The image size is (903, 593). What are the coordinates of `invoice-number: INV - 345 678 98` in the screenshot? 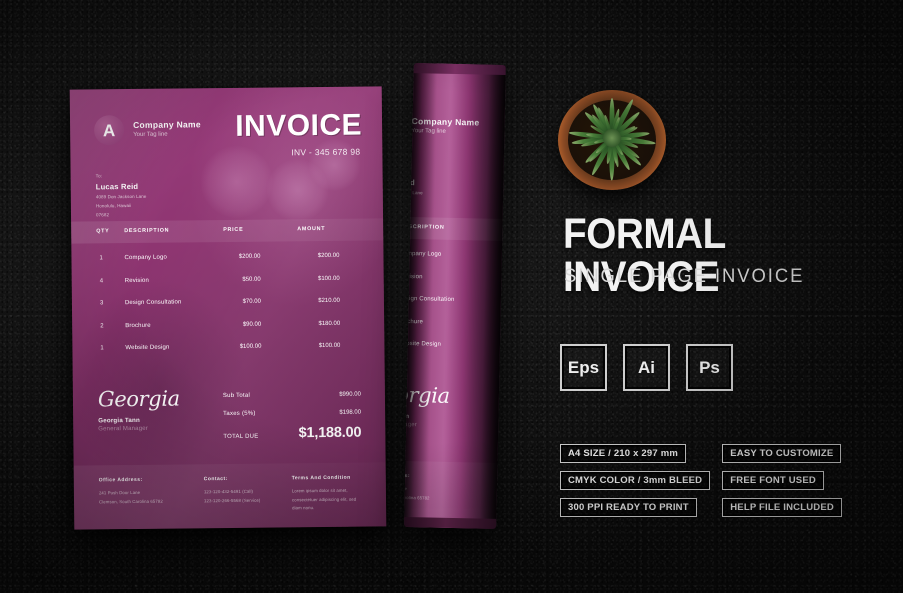 It's located at (326, 152).